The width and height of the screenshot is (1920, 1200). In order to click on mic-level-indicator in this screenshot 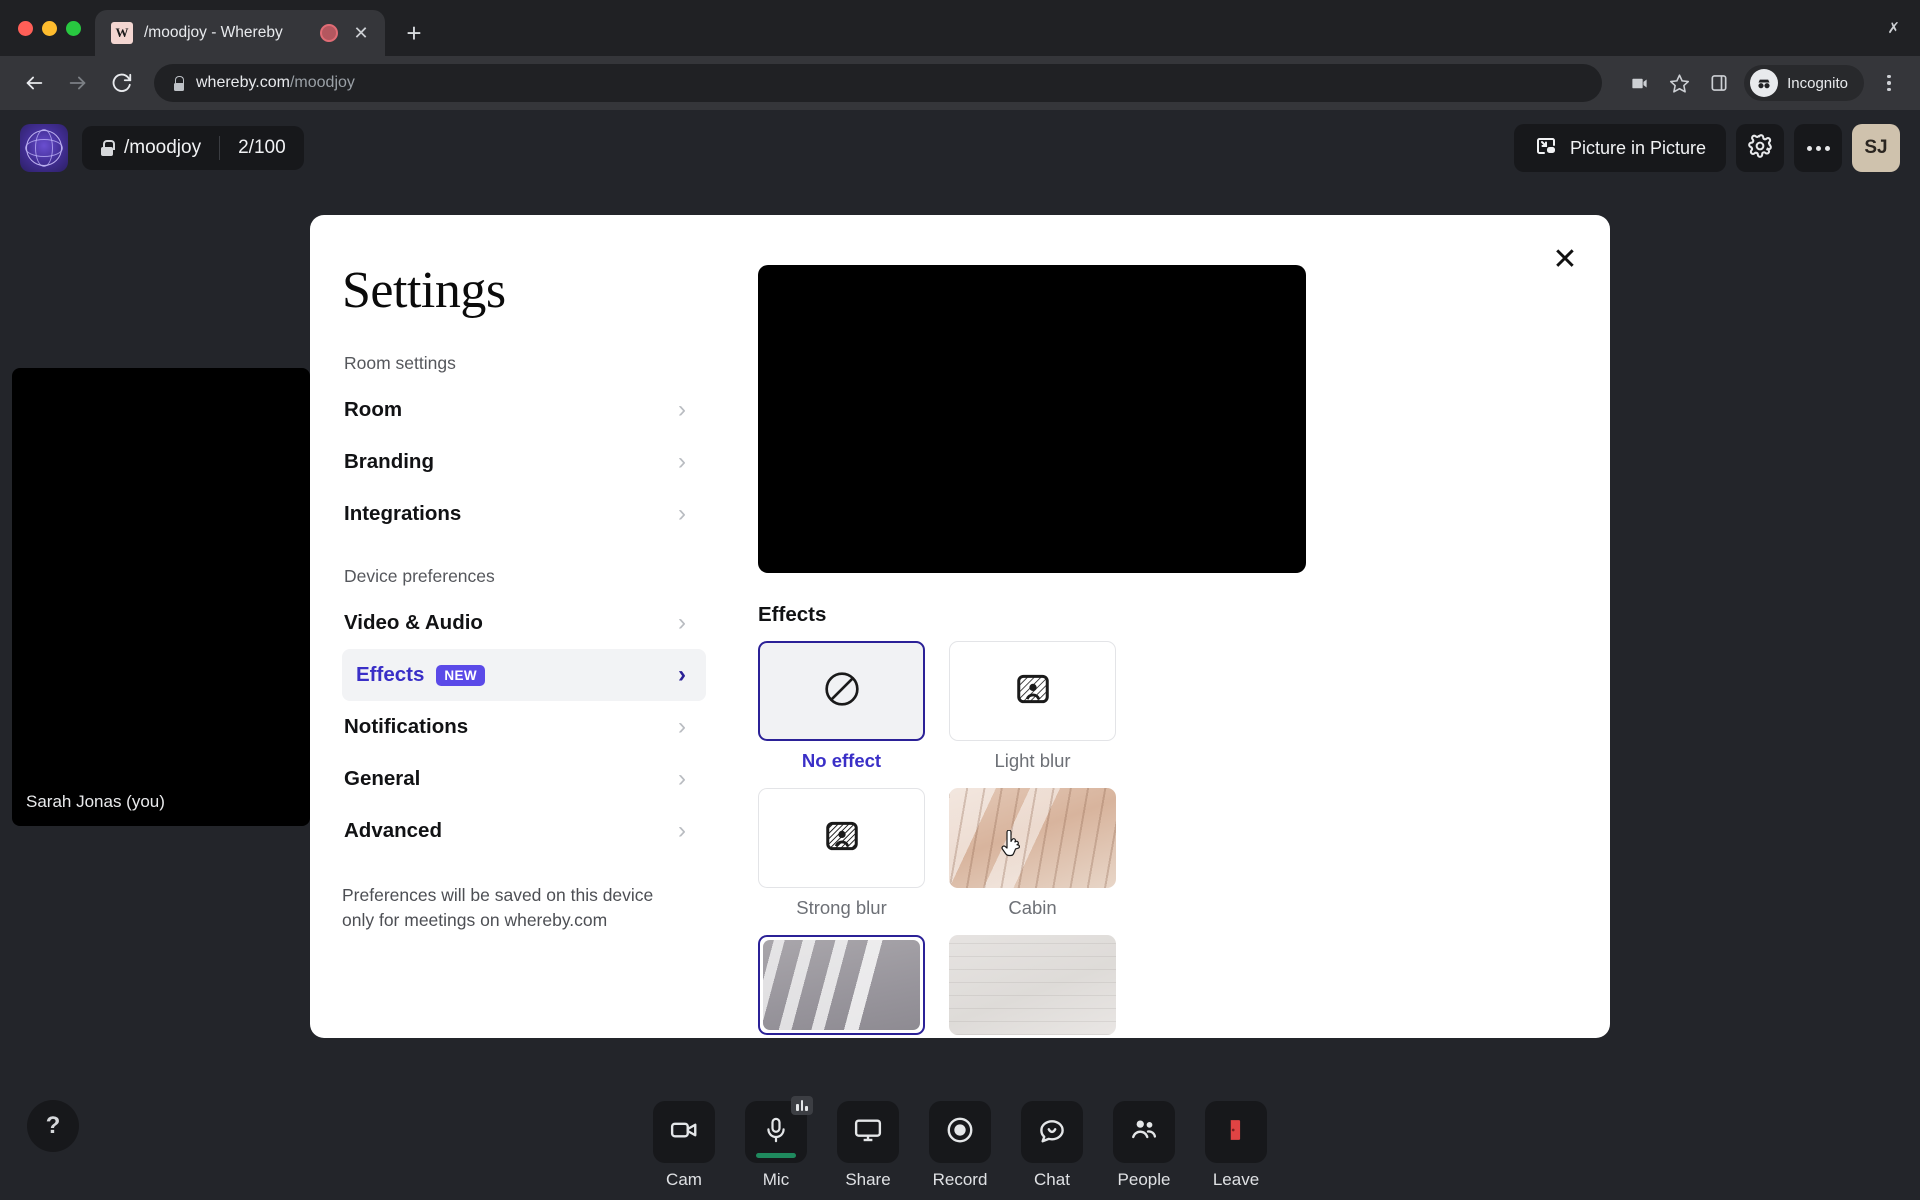, I will do `click(776, 1155)`.